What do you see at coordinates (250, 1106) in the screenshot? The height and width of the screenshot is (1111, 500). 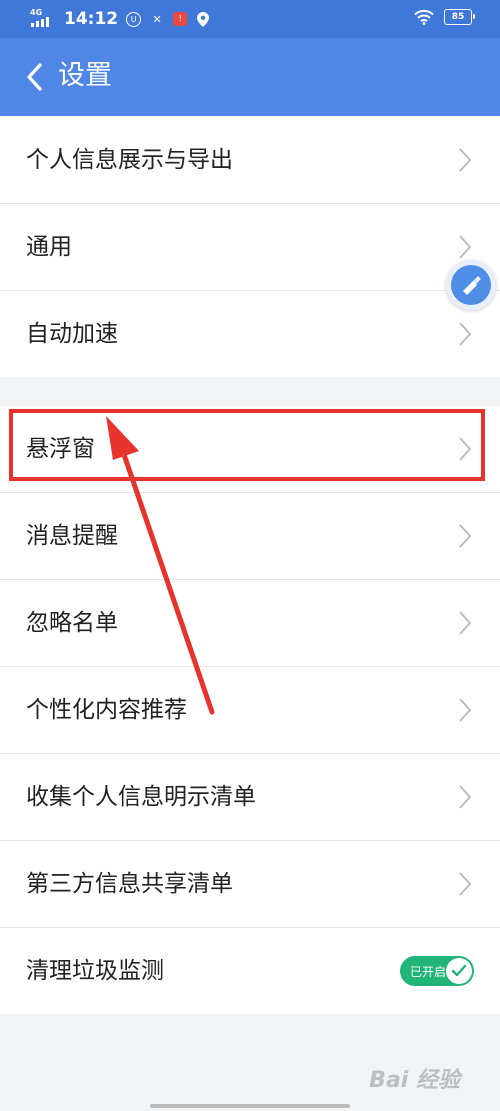 I see `home-indicator` at bounding box center [250, 1106].